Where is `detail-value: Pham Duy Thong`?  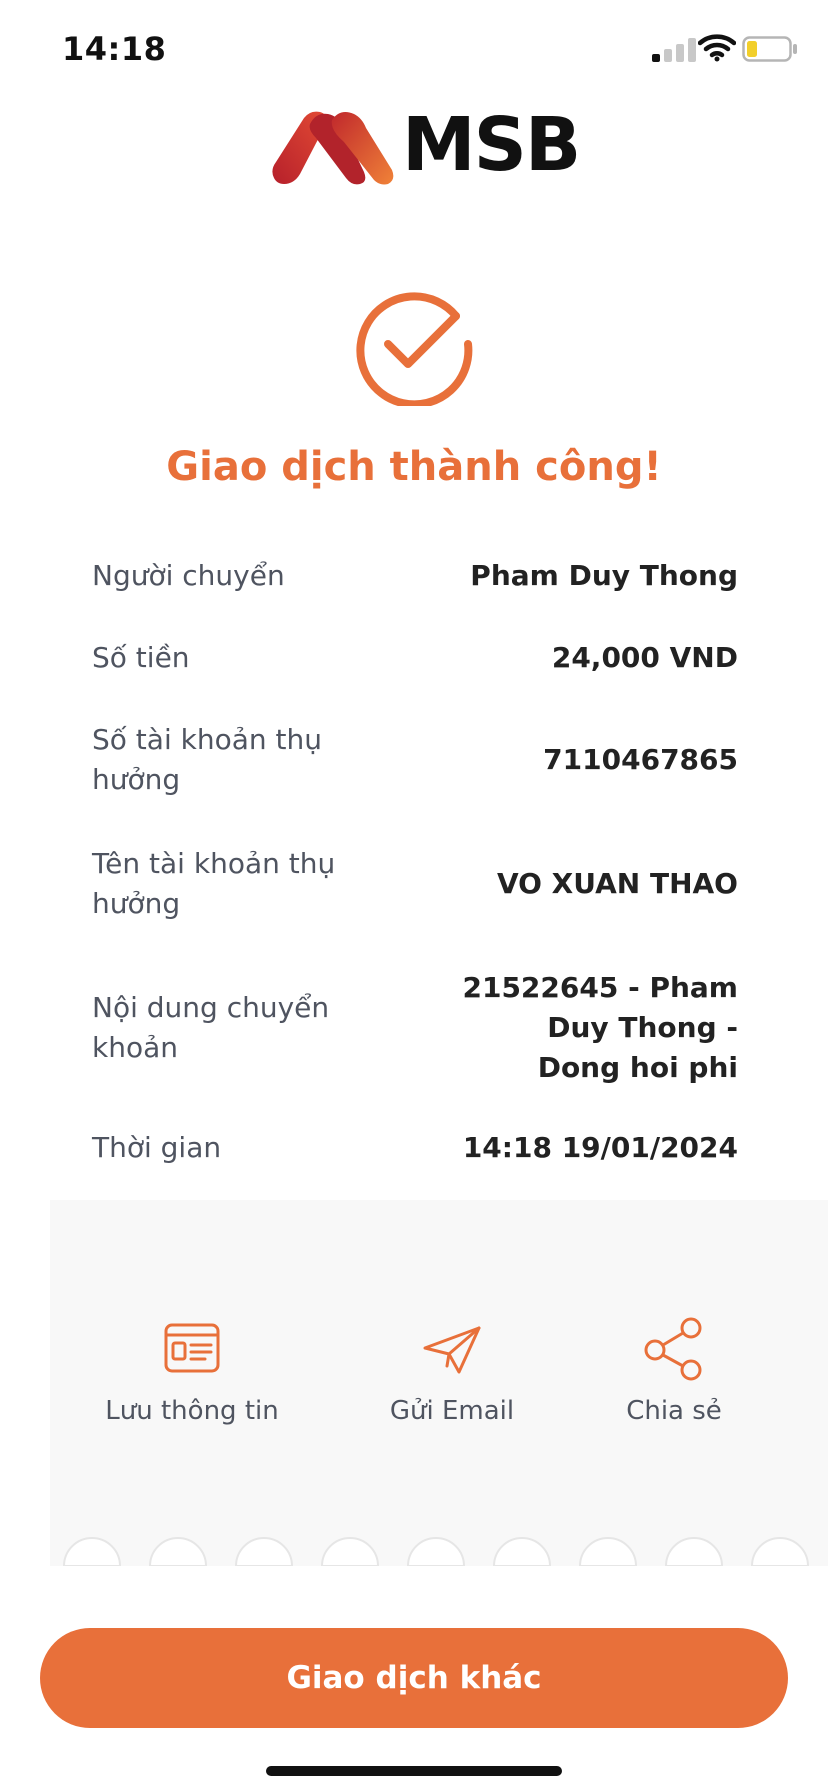 detail-value: Pham Duy Thong is located at coordinates (604, 575).